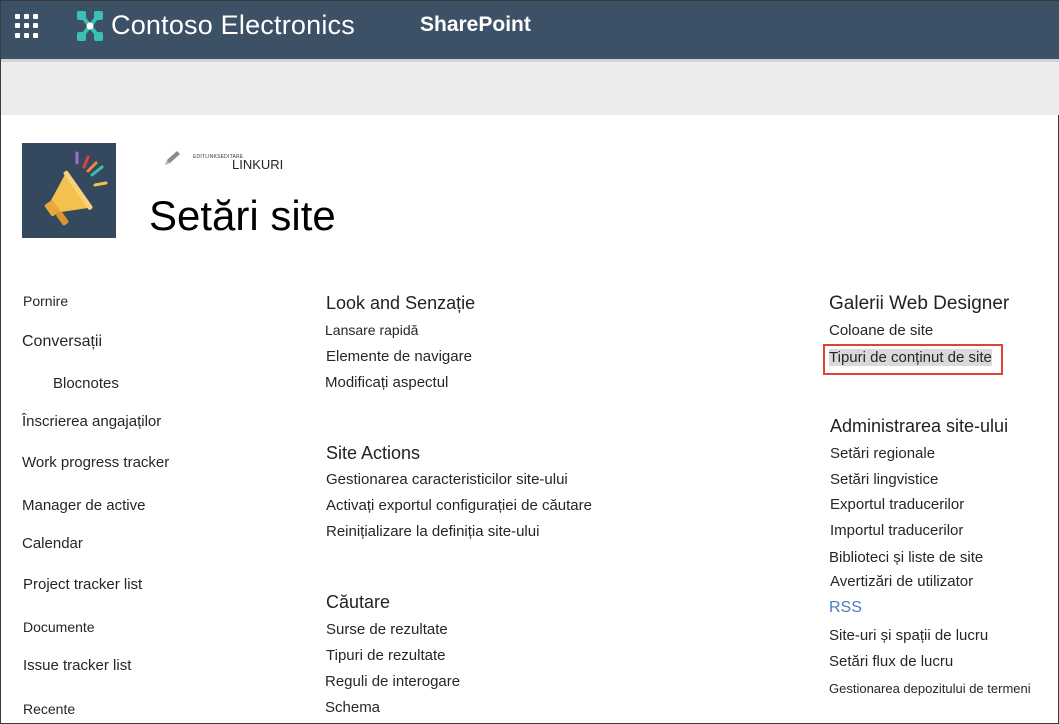  Describe the element at coordinates (27, 26) in the screenshot. I see `app-launcher-waffle-icon` at that location.